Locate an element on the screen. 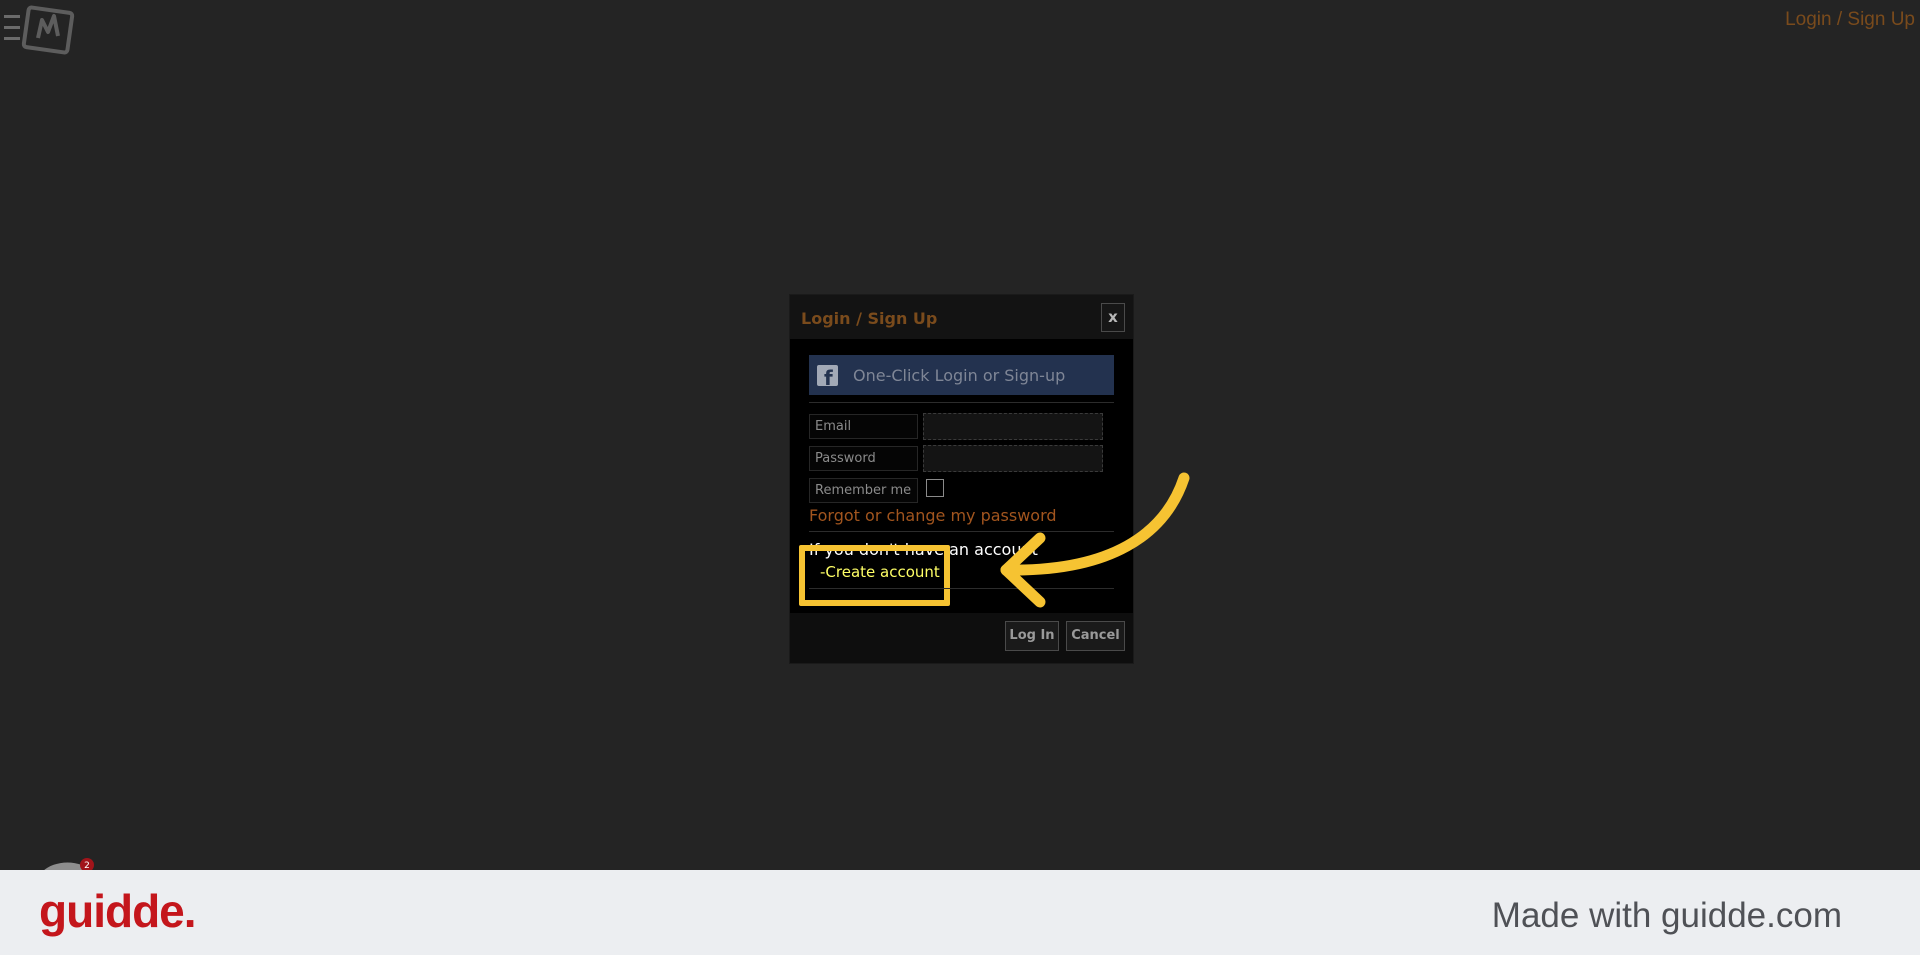 Image resolution: width=1920 pixels, height=955 pixels. email-field is located at coordinates (1013, 426).